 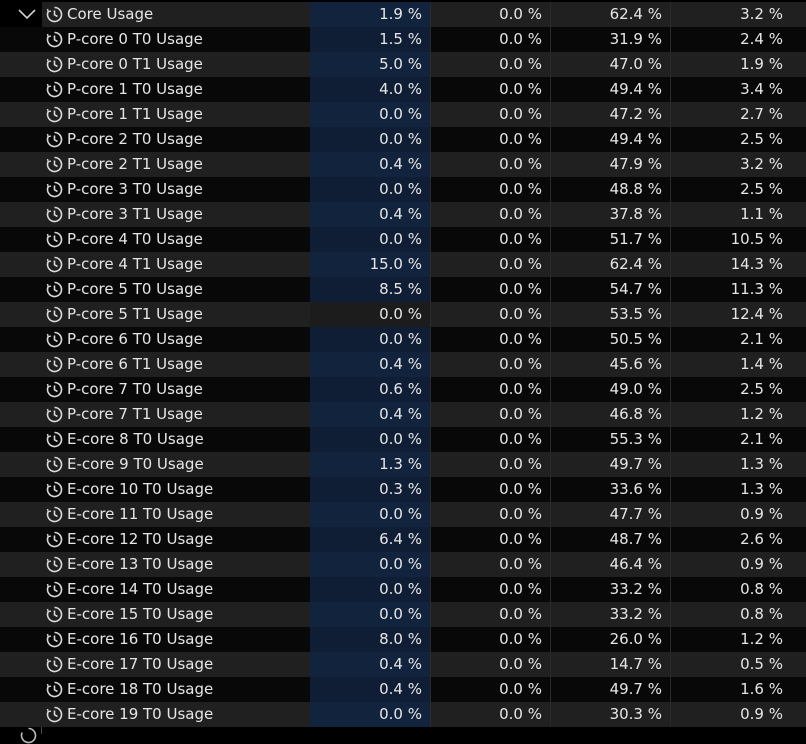 What do you see at coordinates (140, 614) in the screenshot?
I see `sensor-label: E-core 15 T0 Usage` at bounding box center [140, 614].